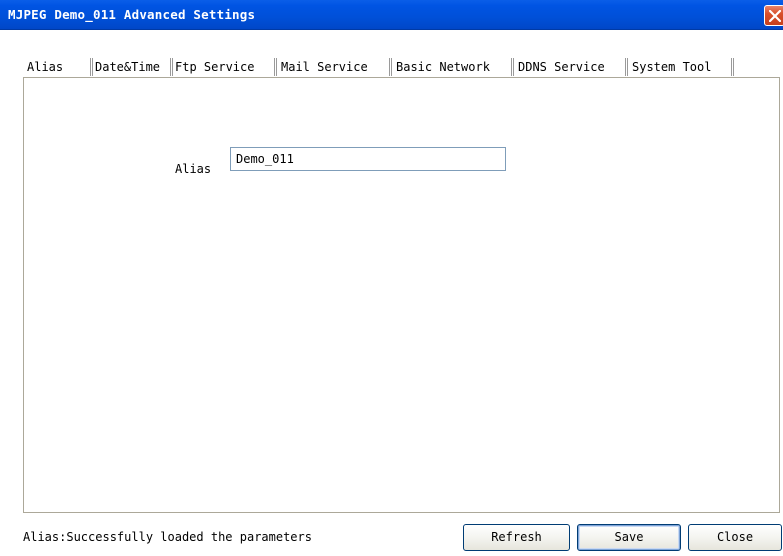 This screenshot has width=783, height=556. I want to click on window-close-button, so click(773, 15).